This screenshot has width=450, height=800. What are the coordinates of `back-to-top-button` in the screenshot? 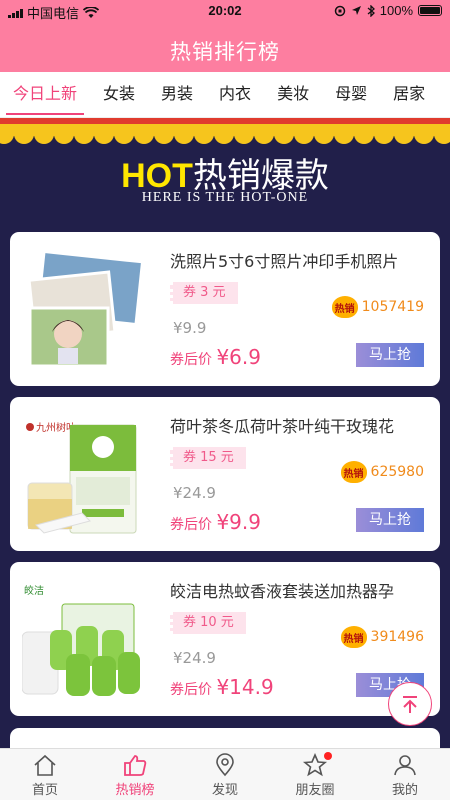 It's located at (410, 704).